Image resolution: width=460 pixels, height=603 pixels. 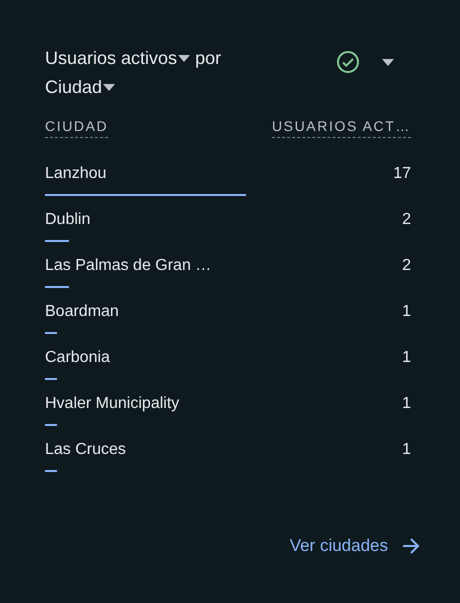 What do you see at coordinates (388, 62) in the screenshot?
I see `dropdown-icon` at bounding box center [388, 62].